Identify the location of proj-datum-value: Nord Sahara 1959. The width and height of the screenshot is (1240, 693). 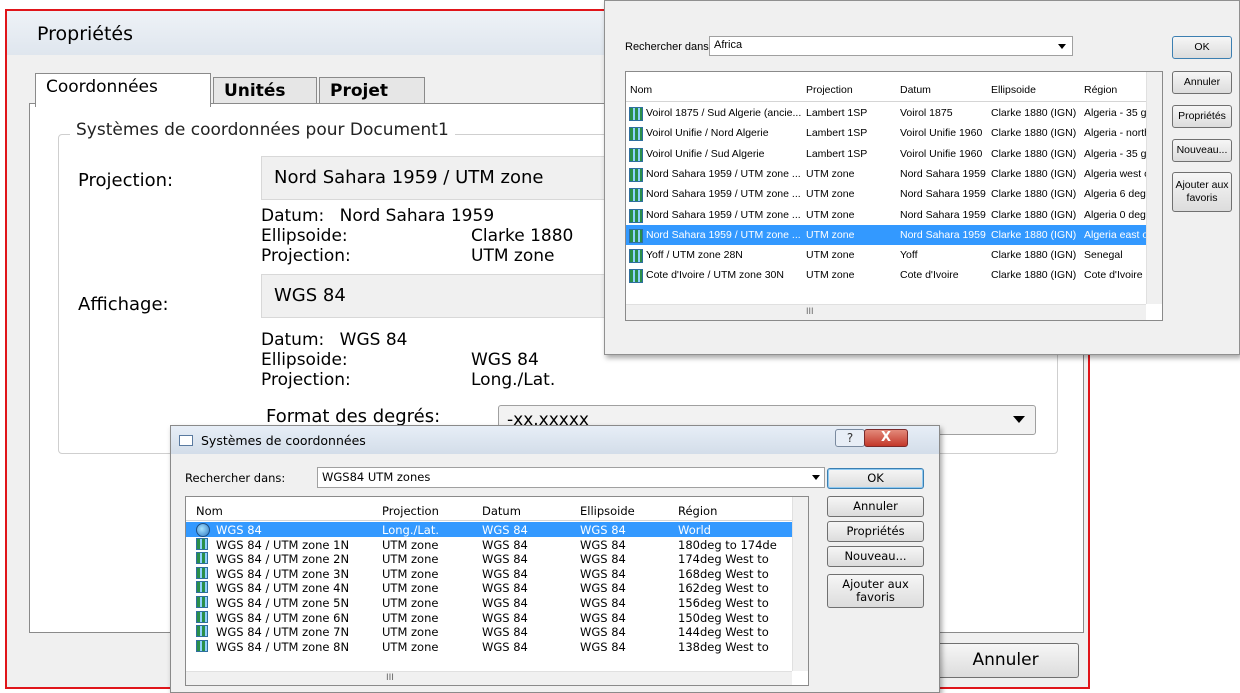
(417, 216).